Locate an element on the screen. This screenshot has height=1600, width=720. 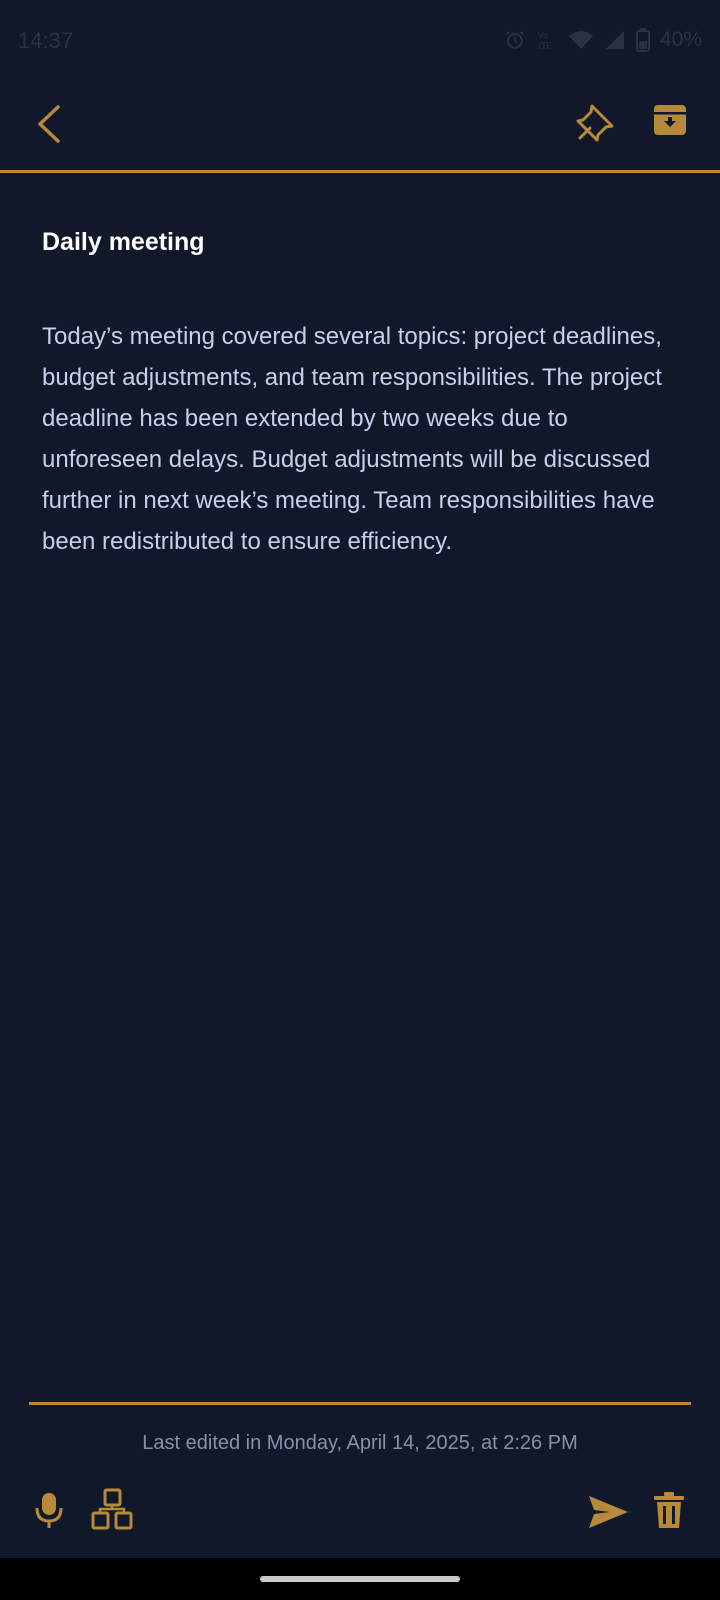
status-time: 14:37 is located at coordinates (46, 40).